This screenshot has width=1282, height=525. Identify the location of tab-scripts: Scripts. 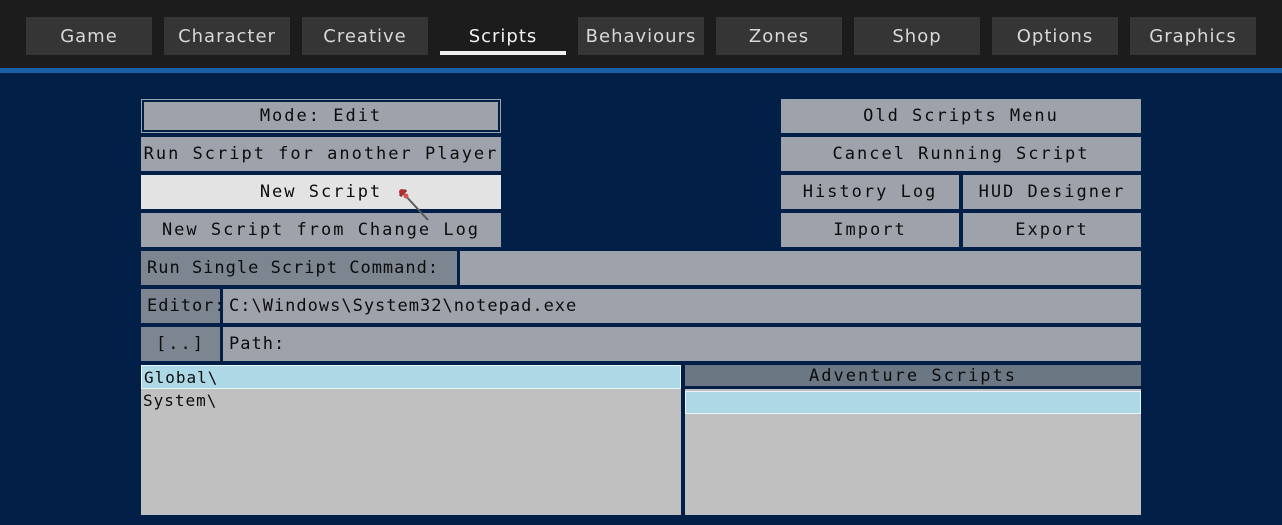
(503, 36).